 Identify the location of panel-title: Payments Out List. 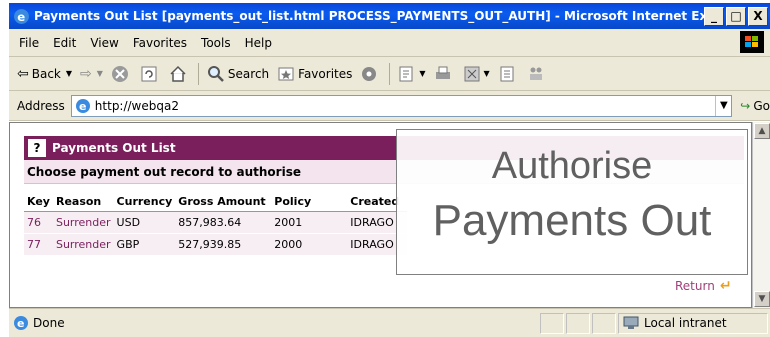
(114, 148).